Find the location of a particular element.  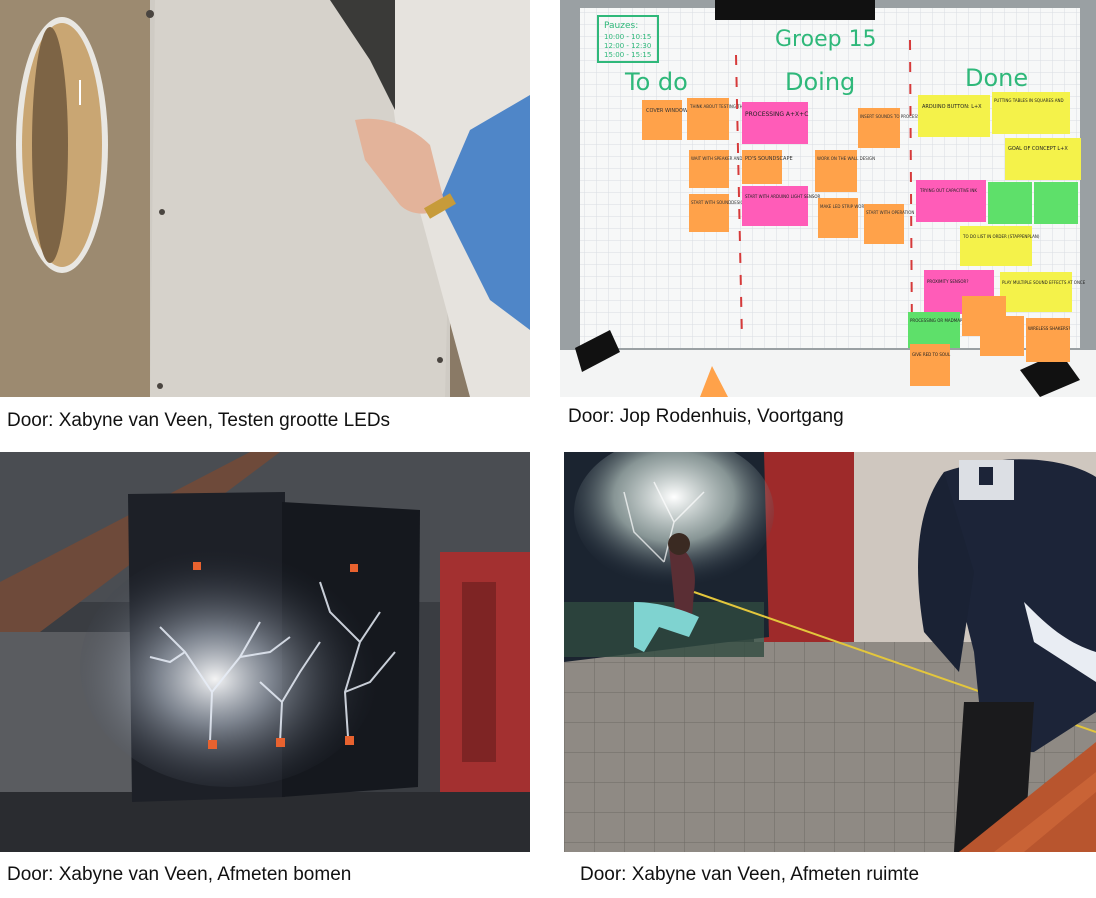

sticky-note: MAKE LED STRIP WORK is located at coordinates (843, 206).